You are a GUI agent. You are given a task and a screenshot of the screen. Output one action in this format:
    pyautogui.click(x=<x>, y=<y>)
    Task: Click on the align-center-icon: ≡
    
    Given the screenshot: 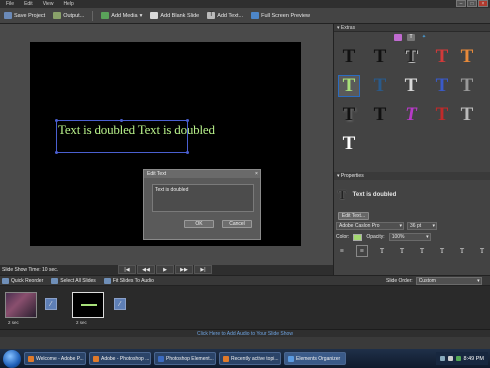 What is the action you would take?
    pyautogui.click(x=362, y=251)
    